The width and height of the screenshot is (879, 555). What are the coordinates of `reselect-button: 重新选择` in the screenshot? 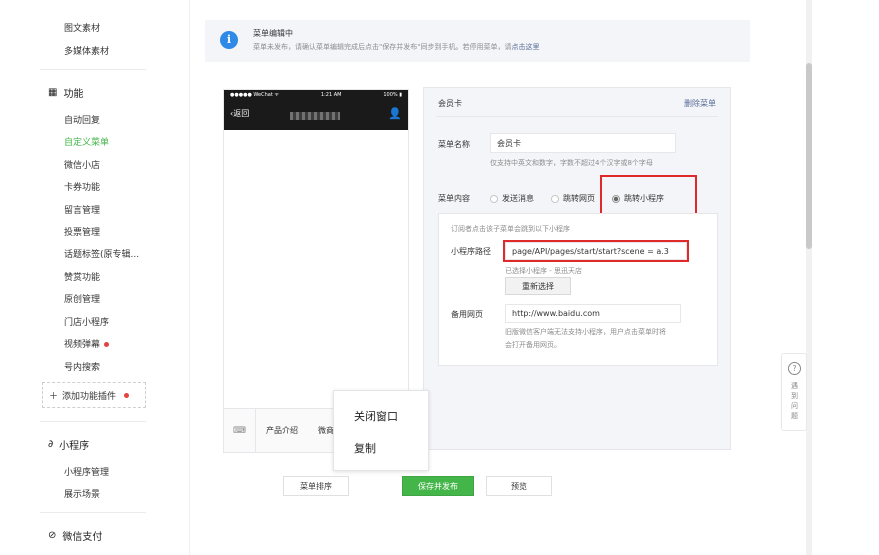 It's located at (538, 286).